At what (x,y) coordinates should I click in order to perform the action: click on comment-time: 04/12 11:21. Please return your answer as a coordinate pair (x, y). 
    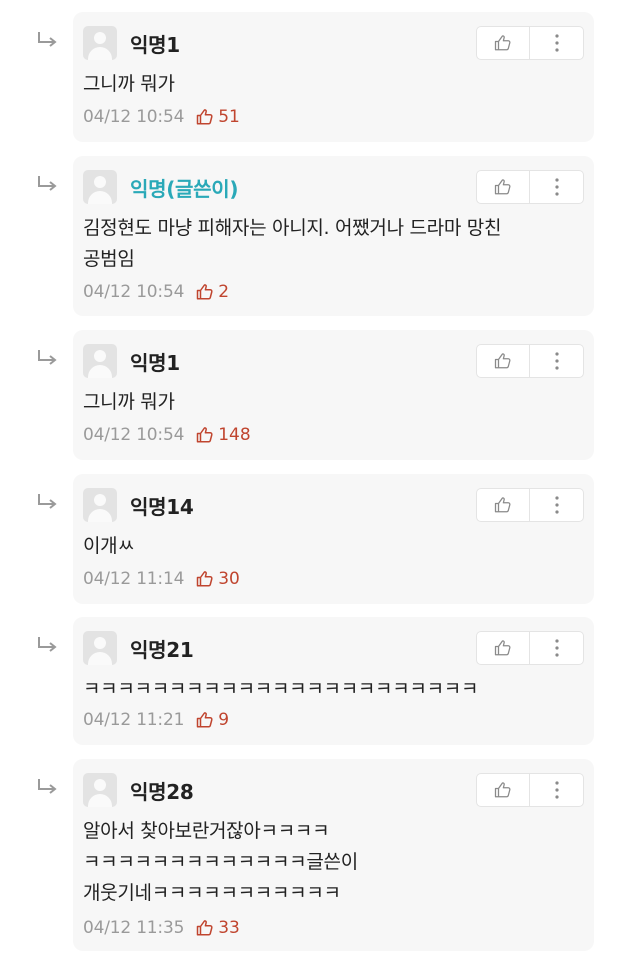
    Looking at the image, I should click on (134, 720).